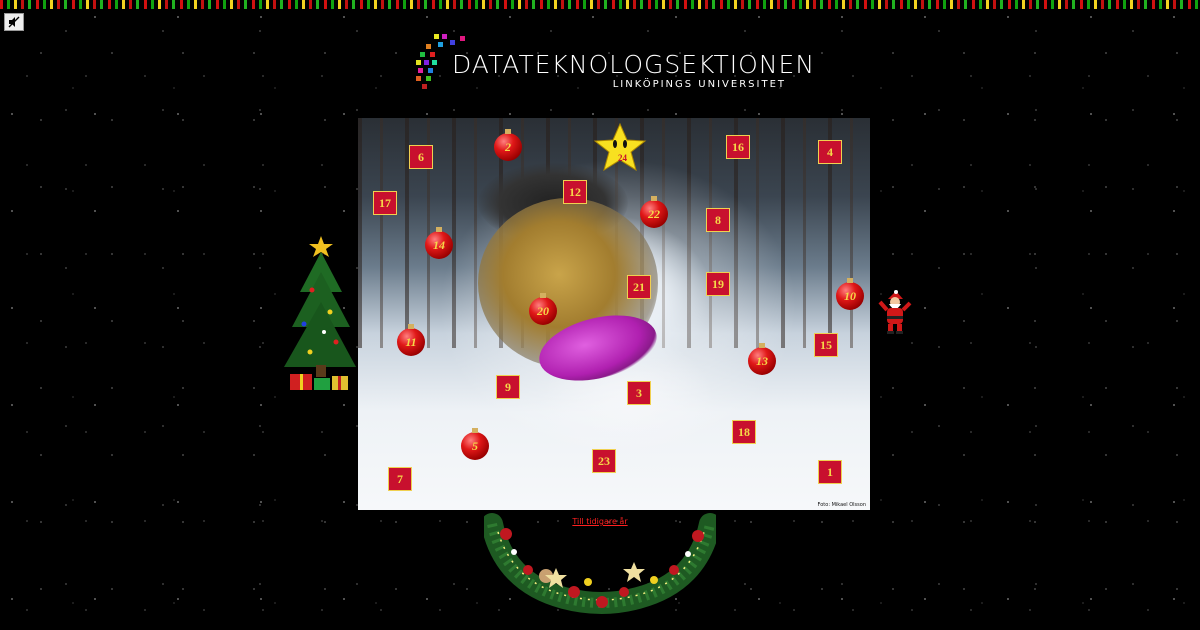 The width and height of the screenshot is (1200, 630). Describe the element at coordinates (841, 505) in the screenshot. I see `photo-credit: Foto: Mikael Olsson` at that location.